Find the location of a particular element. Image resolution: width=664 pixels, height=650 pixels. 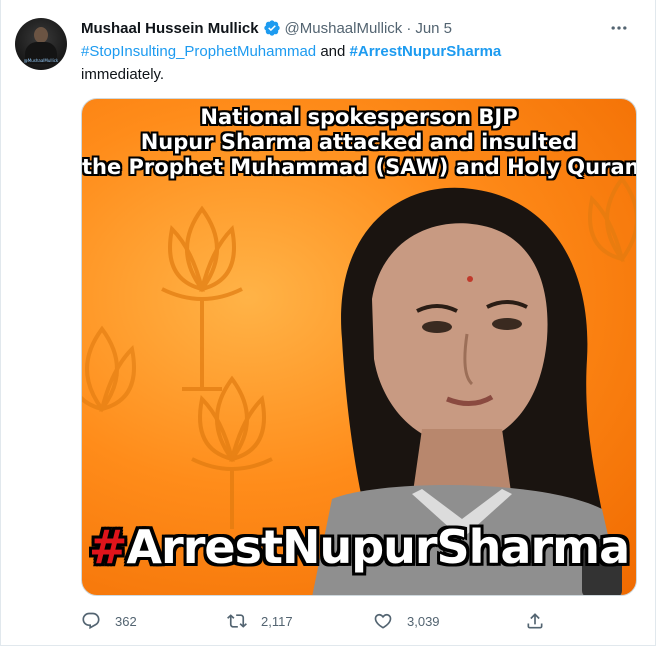

avatar-figure-head is located at coordinates (41, 35).